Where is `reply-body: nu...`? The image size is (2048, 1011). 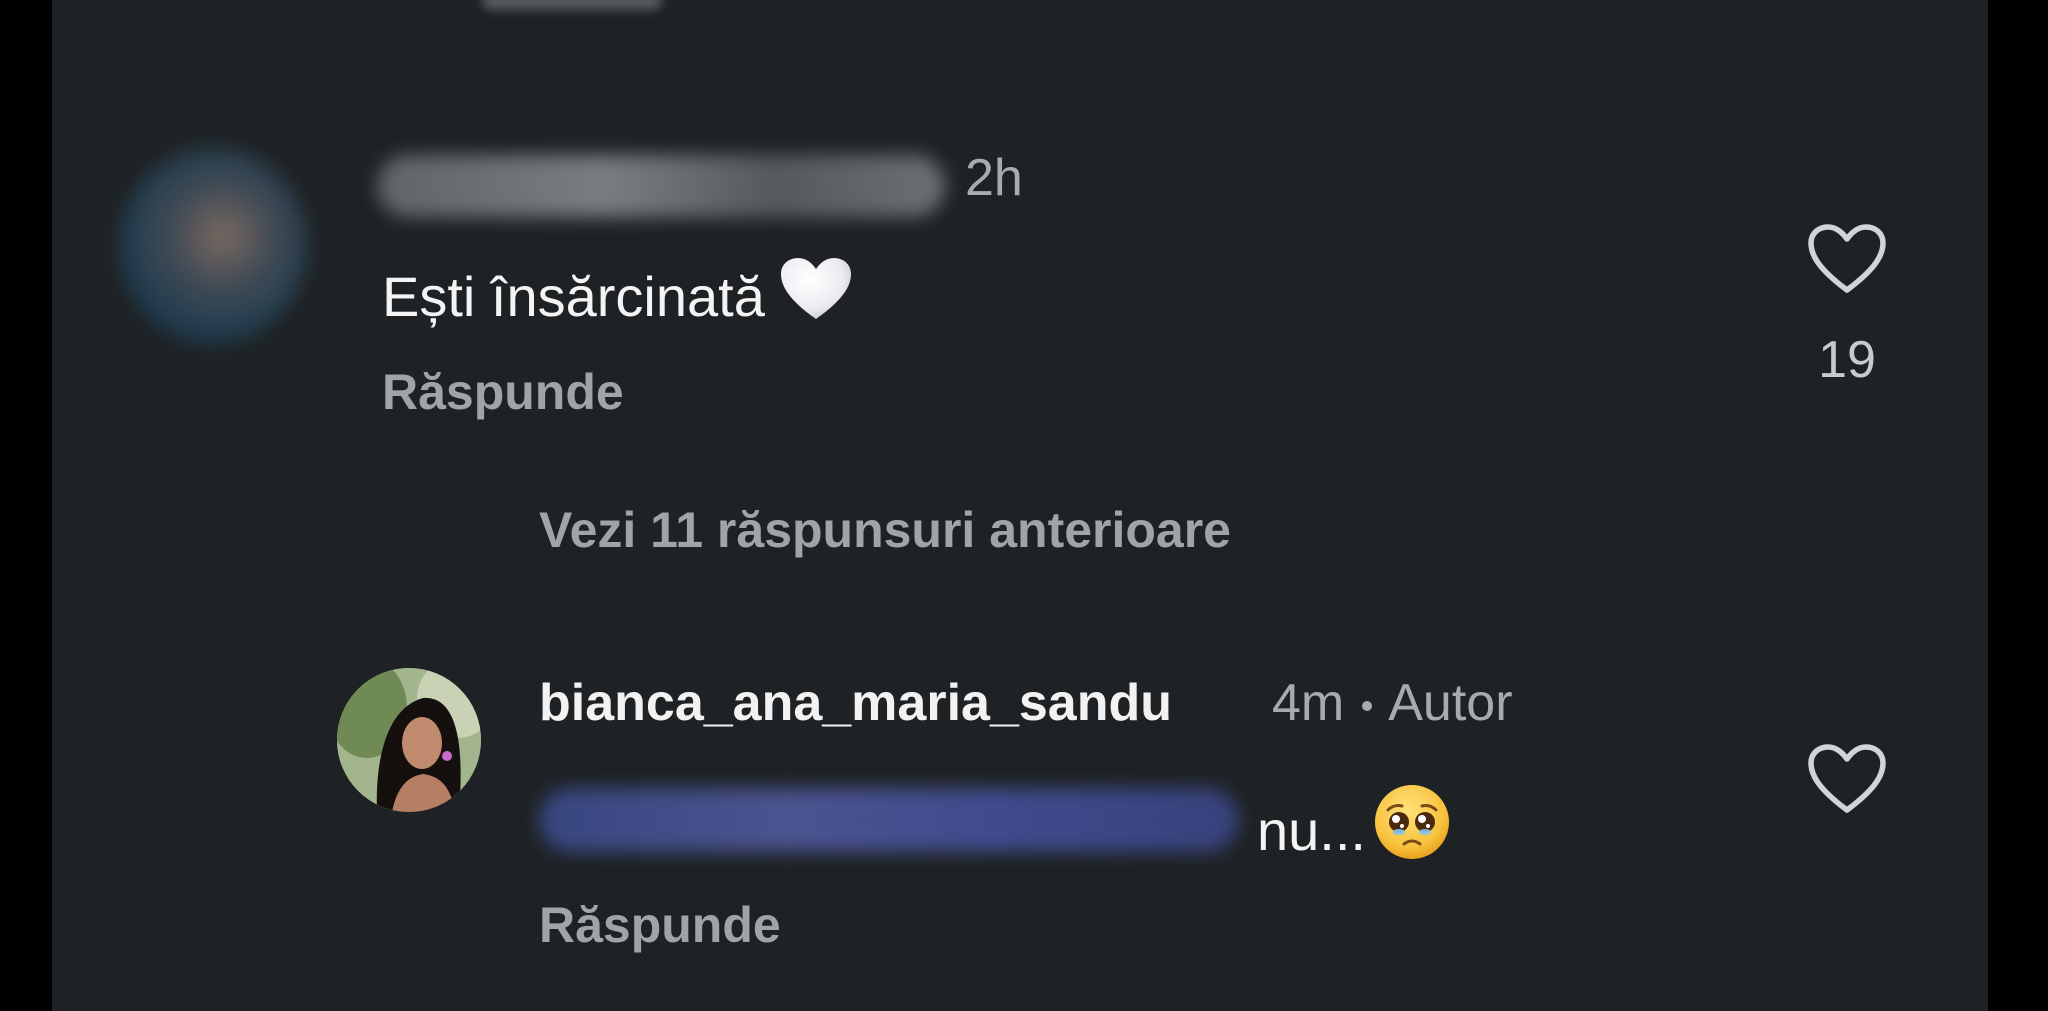 reply-body: nu... is located at coordinates (1311, 830).